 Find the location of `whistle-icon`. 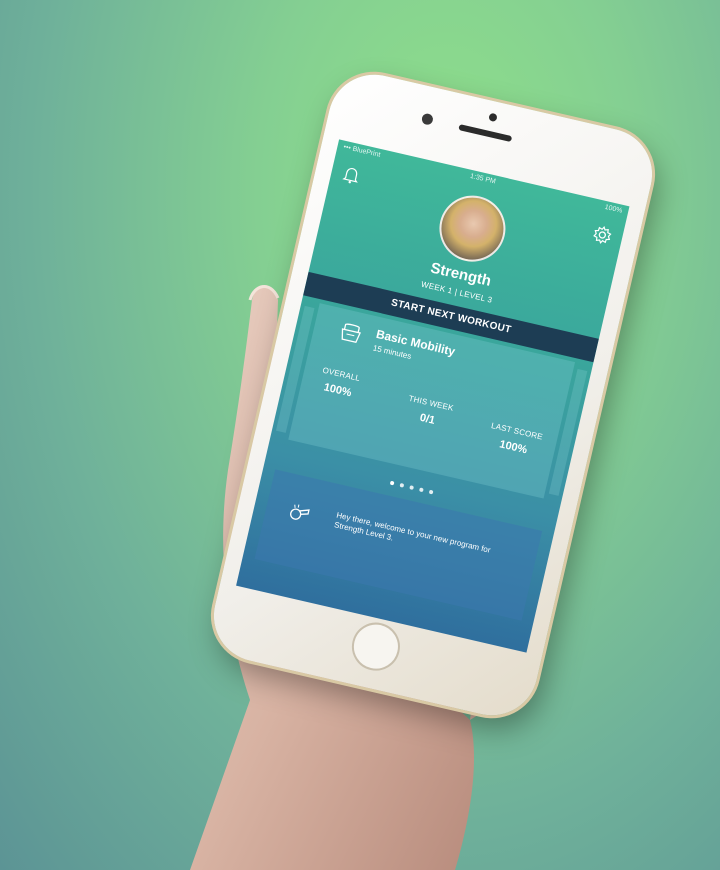

whistle-icon is located at coordinates (300, 512).